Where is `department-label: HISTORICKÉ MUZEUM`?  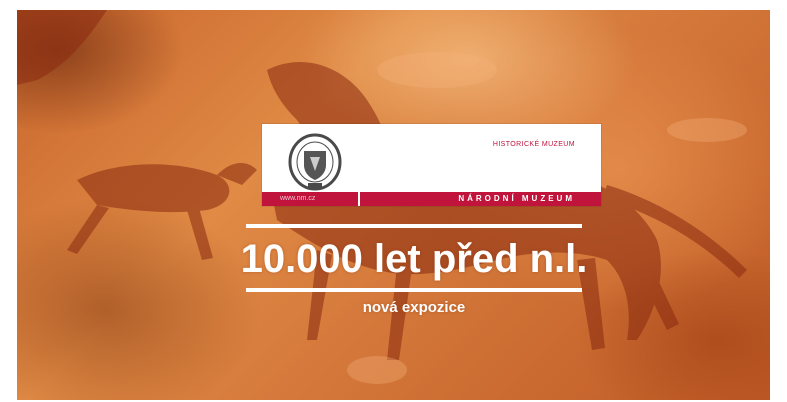
department-label: HISTORICKÉ MUZEUM is located at coordinates (533, 144).